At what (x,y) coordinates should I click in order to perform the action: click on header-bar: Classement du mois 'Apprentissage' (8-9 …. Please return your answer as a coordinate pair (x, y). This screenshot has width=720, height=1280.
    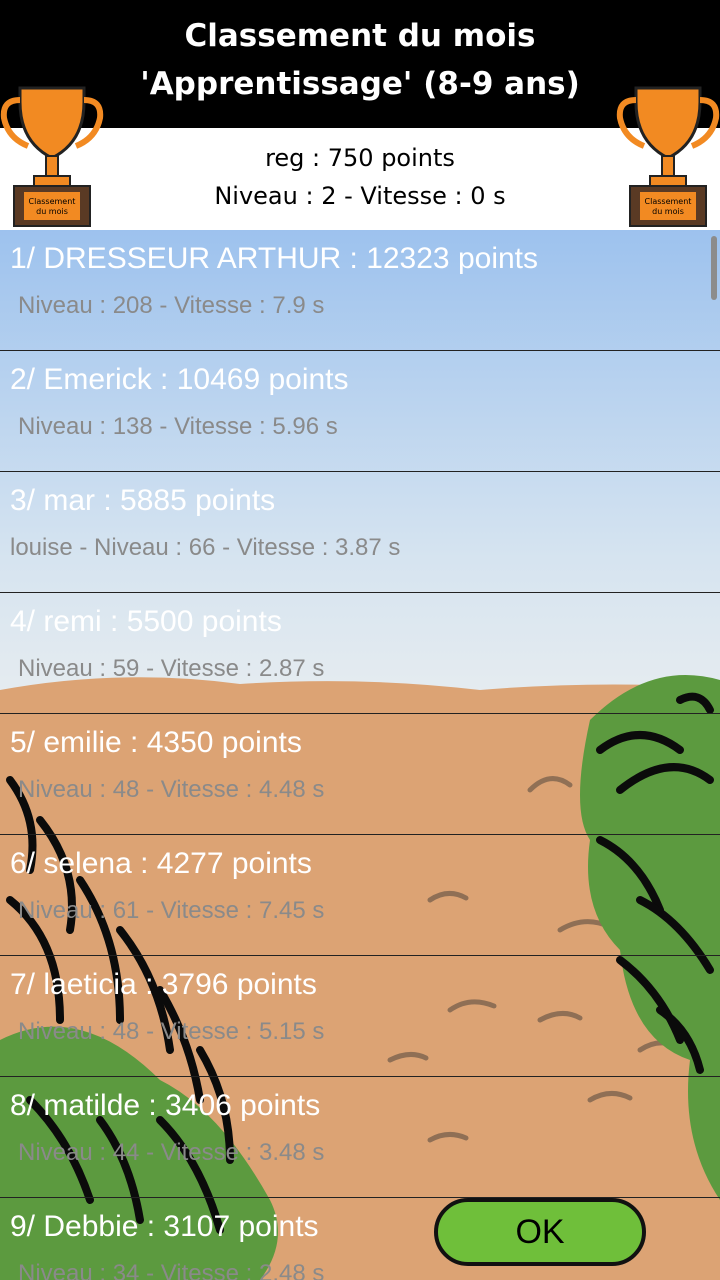
    Looking at the image, I should click on (360, 64).